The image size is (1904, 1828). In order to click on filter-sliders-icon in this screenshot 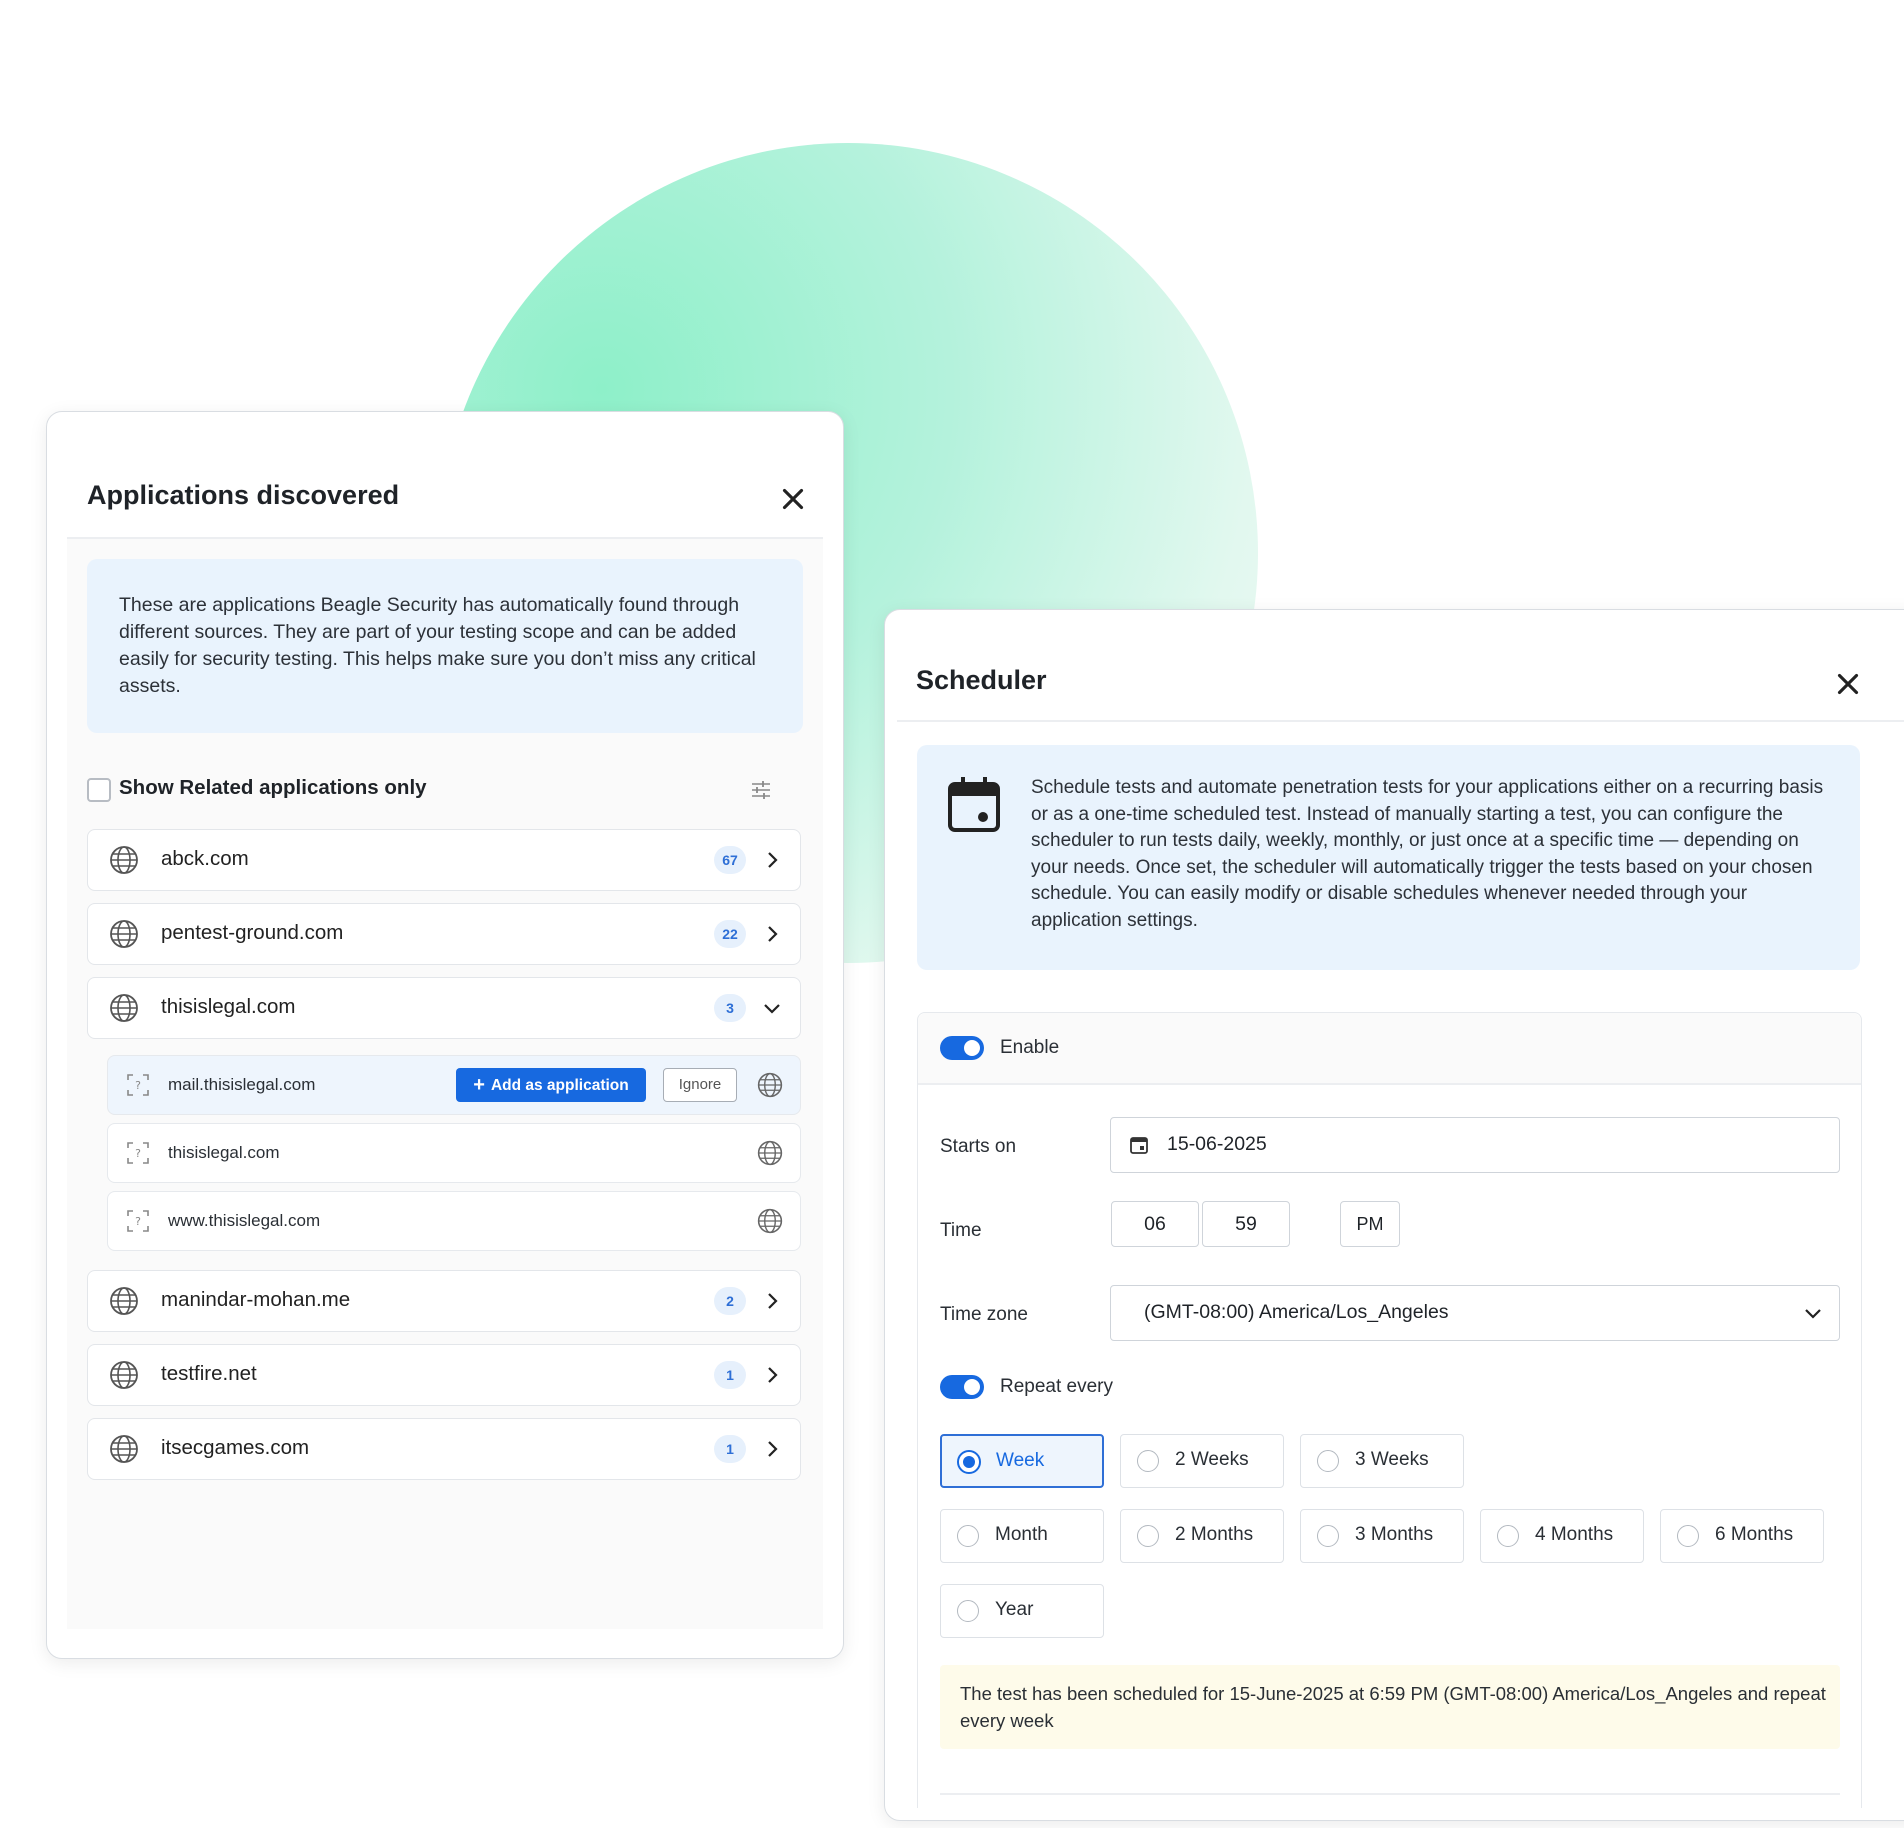, I will do `click(761, 790)`.